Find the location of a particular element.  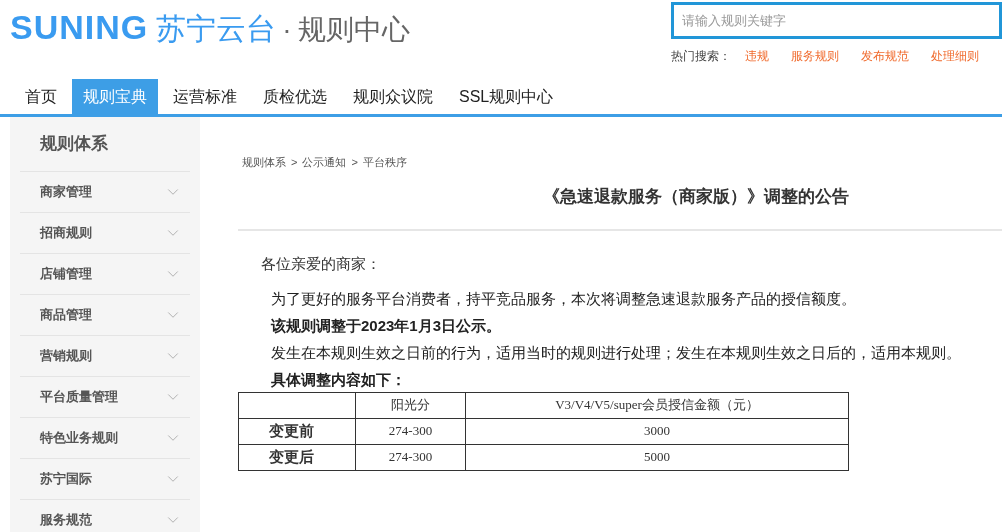

sidebar-item: 苏宁国际 is located at coordinates (105, 479).